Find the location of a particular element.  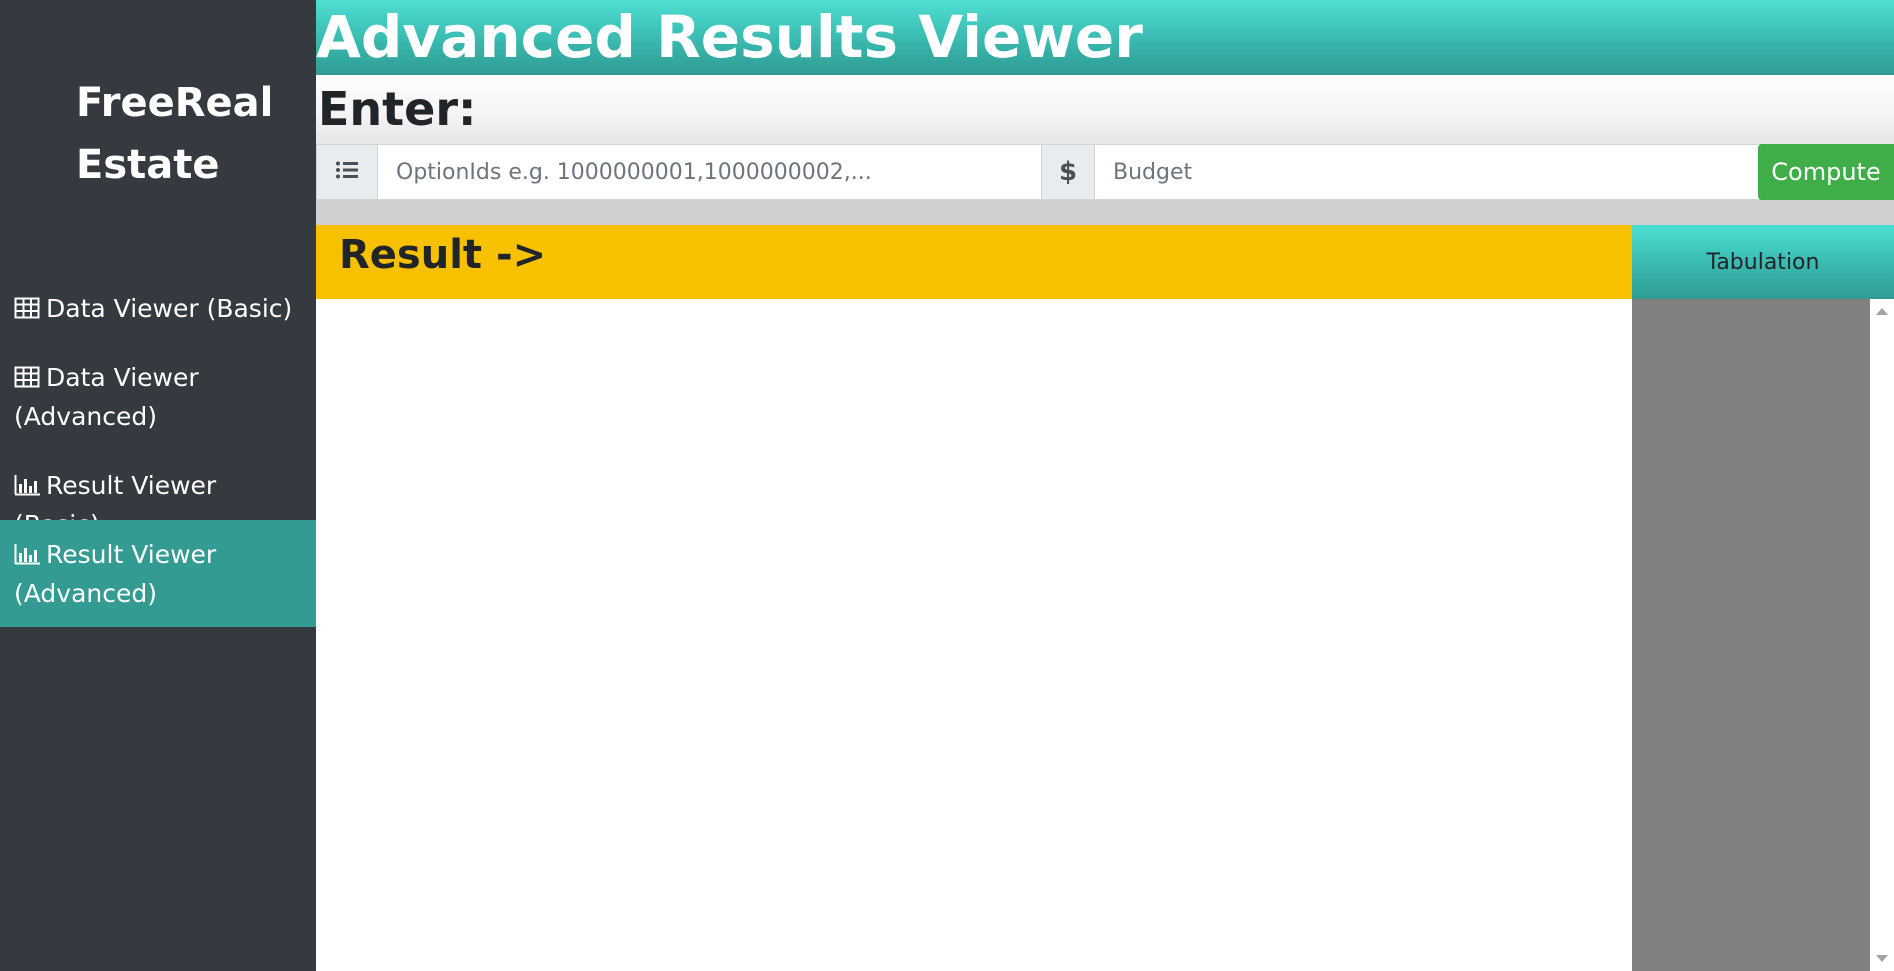

brand-line-1: FreeReal is located at coordinates (175, 103).